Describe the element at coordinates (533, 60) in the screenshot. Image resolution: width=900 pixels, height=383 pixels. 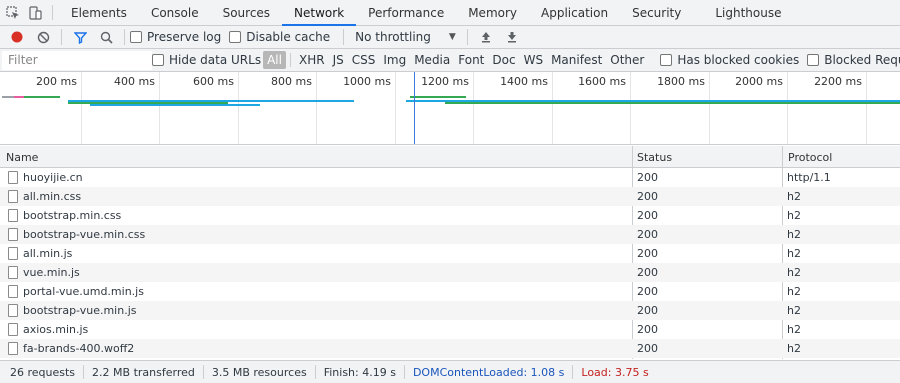
I see `filter-type-ws: WS` at that location.